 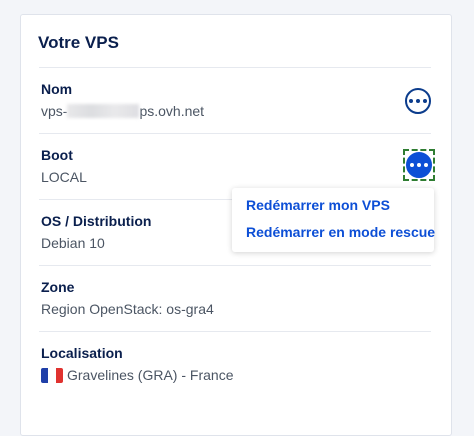 I want to click on row-nom: Nom vps-ps.ovh.net, so click(x=235, y=100).